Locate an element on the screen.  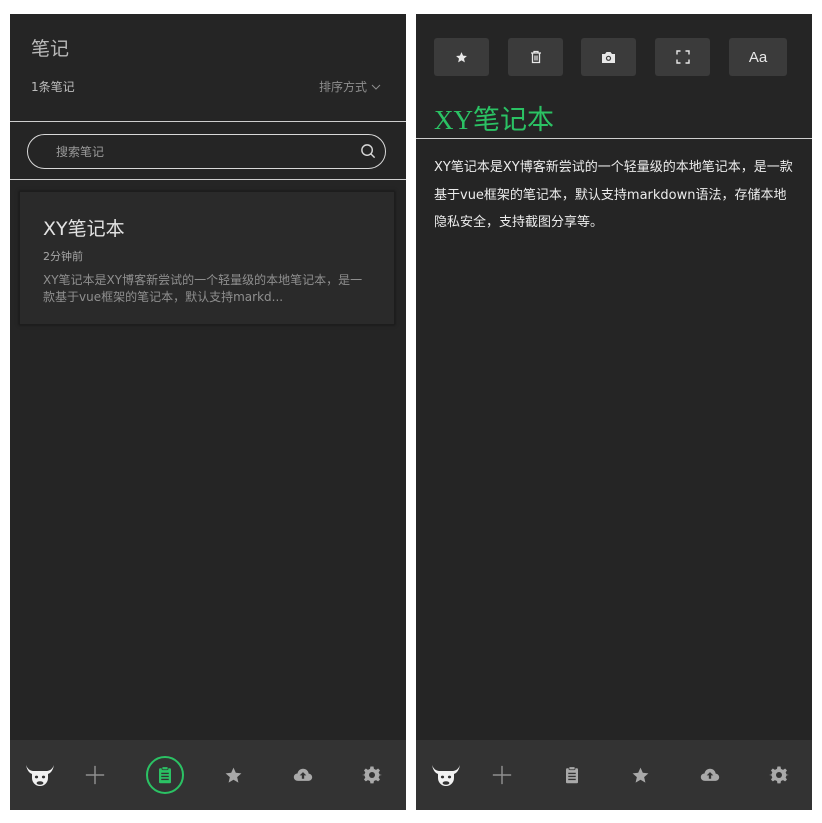
delete-button is located at coordinates (535, 57).